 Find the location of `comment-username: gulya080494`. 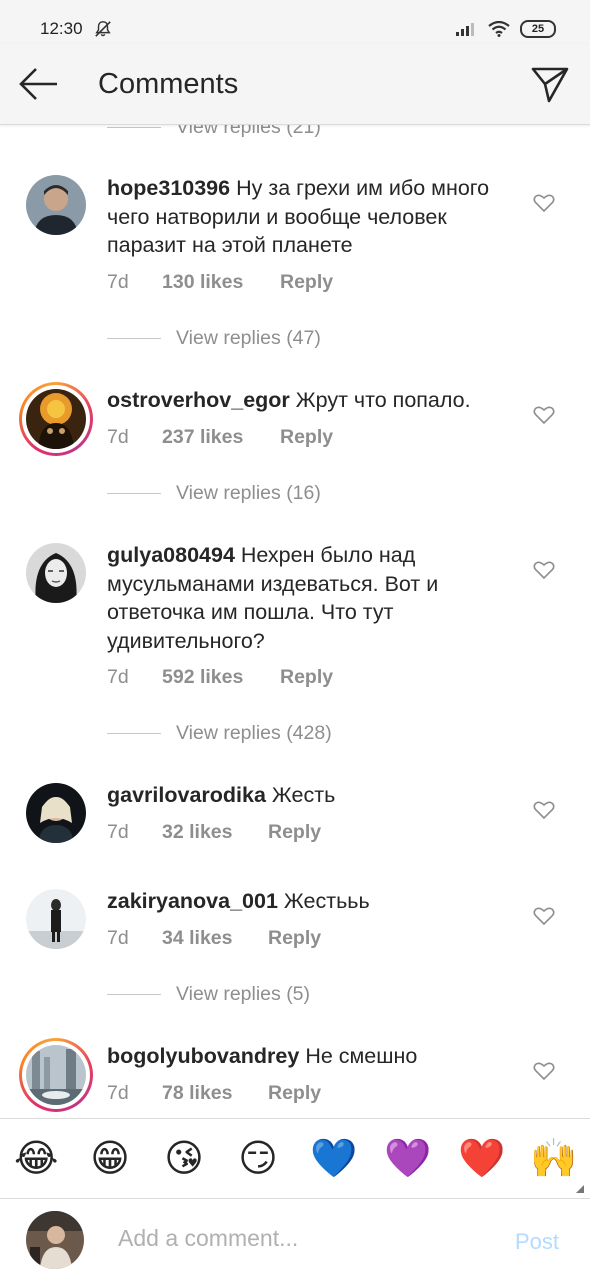

comment-username: gulya080494 is located at coordinates (171, 555).